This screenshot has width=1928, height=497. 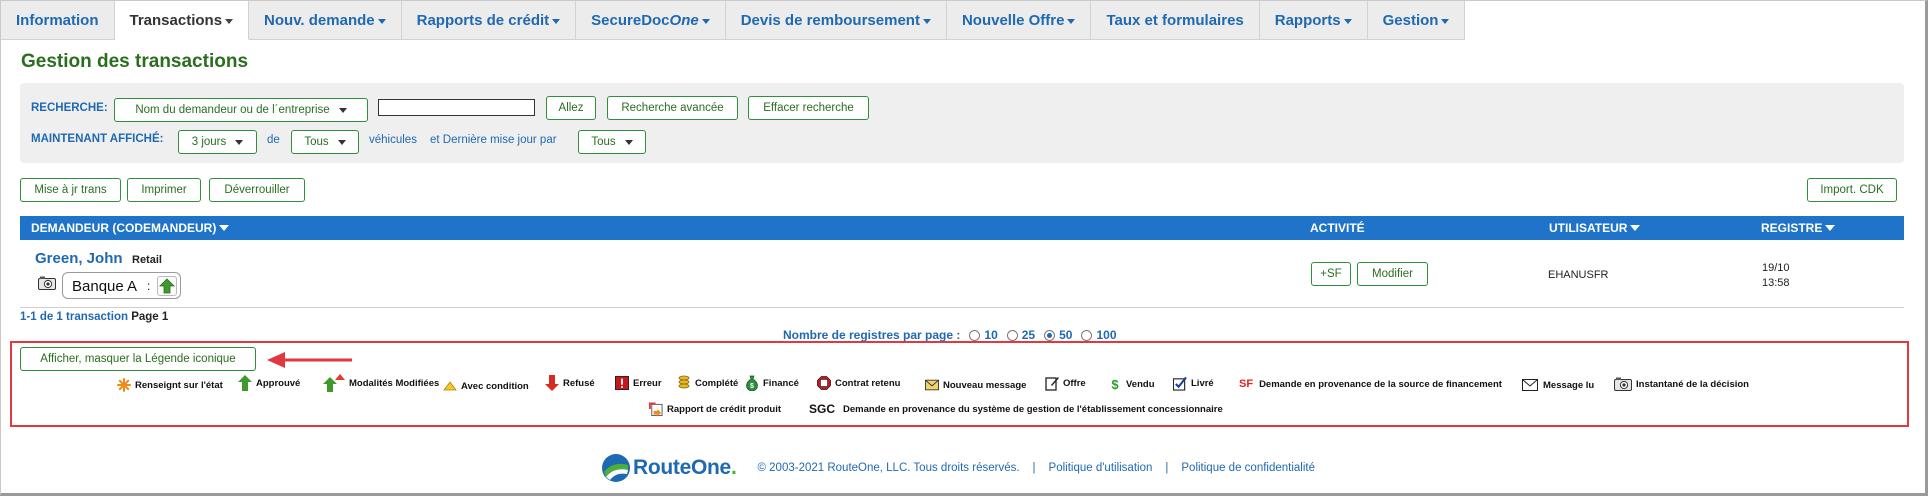 I want to click on terms-modified-icon, so click(x=334, y=383).